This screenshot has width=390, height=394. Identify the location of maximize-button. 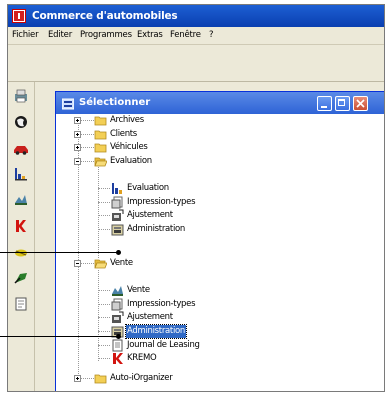
(342, 103).